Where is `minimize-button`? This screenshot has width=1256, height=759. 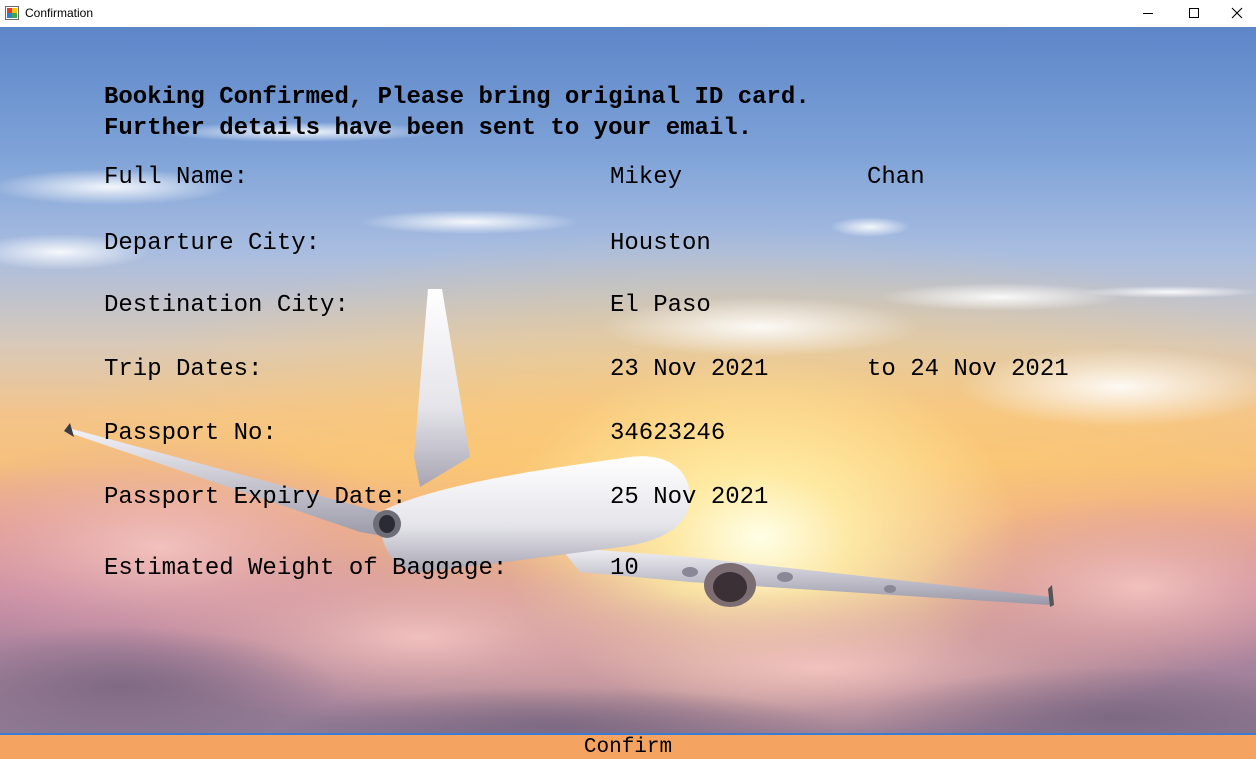
minimize-button is located at coordinates (1148, 13).